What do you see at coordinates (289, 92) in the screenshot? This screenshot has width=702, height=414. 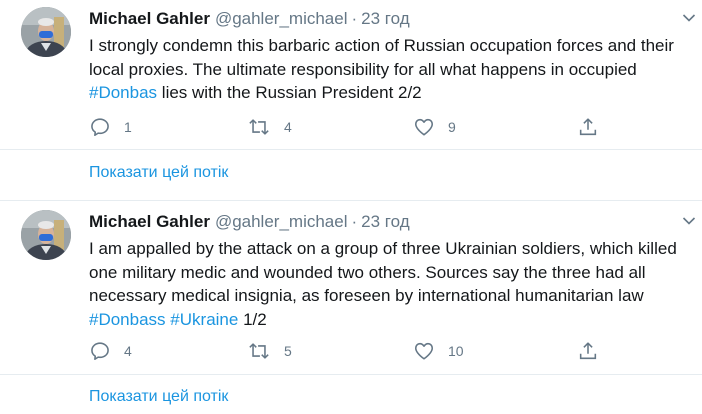 I see `tweet-text-part: lies with the Russian President 2/2` at bounding box center [289, 92].